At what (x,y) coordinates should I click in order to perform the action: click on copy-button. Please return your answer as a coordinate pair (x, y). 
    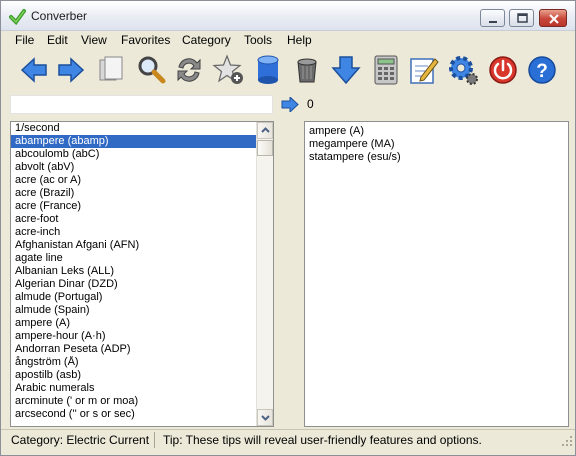
    Looking at the image, I should click on (112, 70).